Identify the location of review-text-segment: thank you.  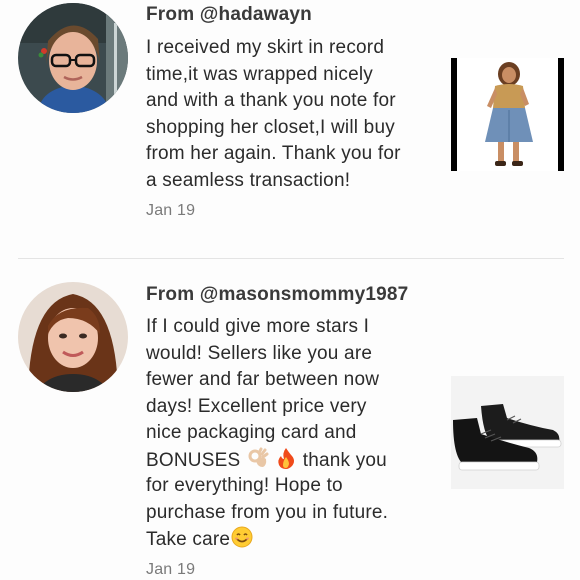
(342, 460).